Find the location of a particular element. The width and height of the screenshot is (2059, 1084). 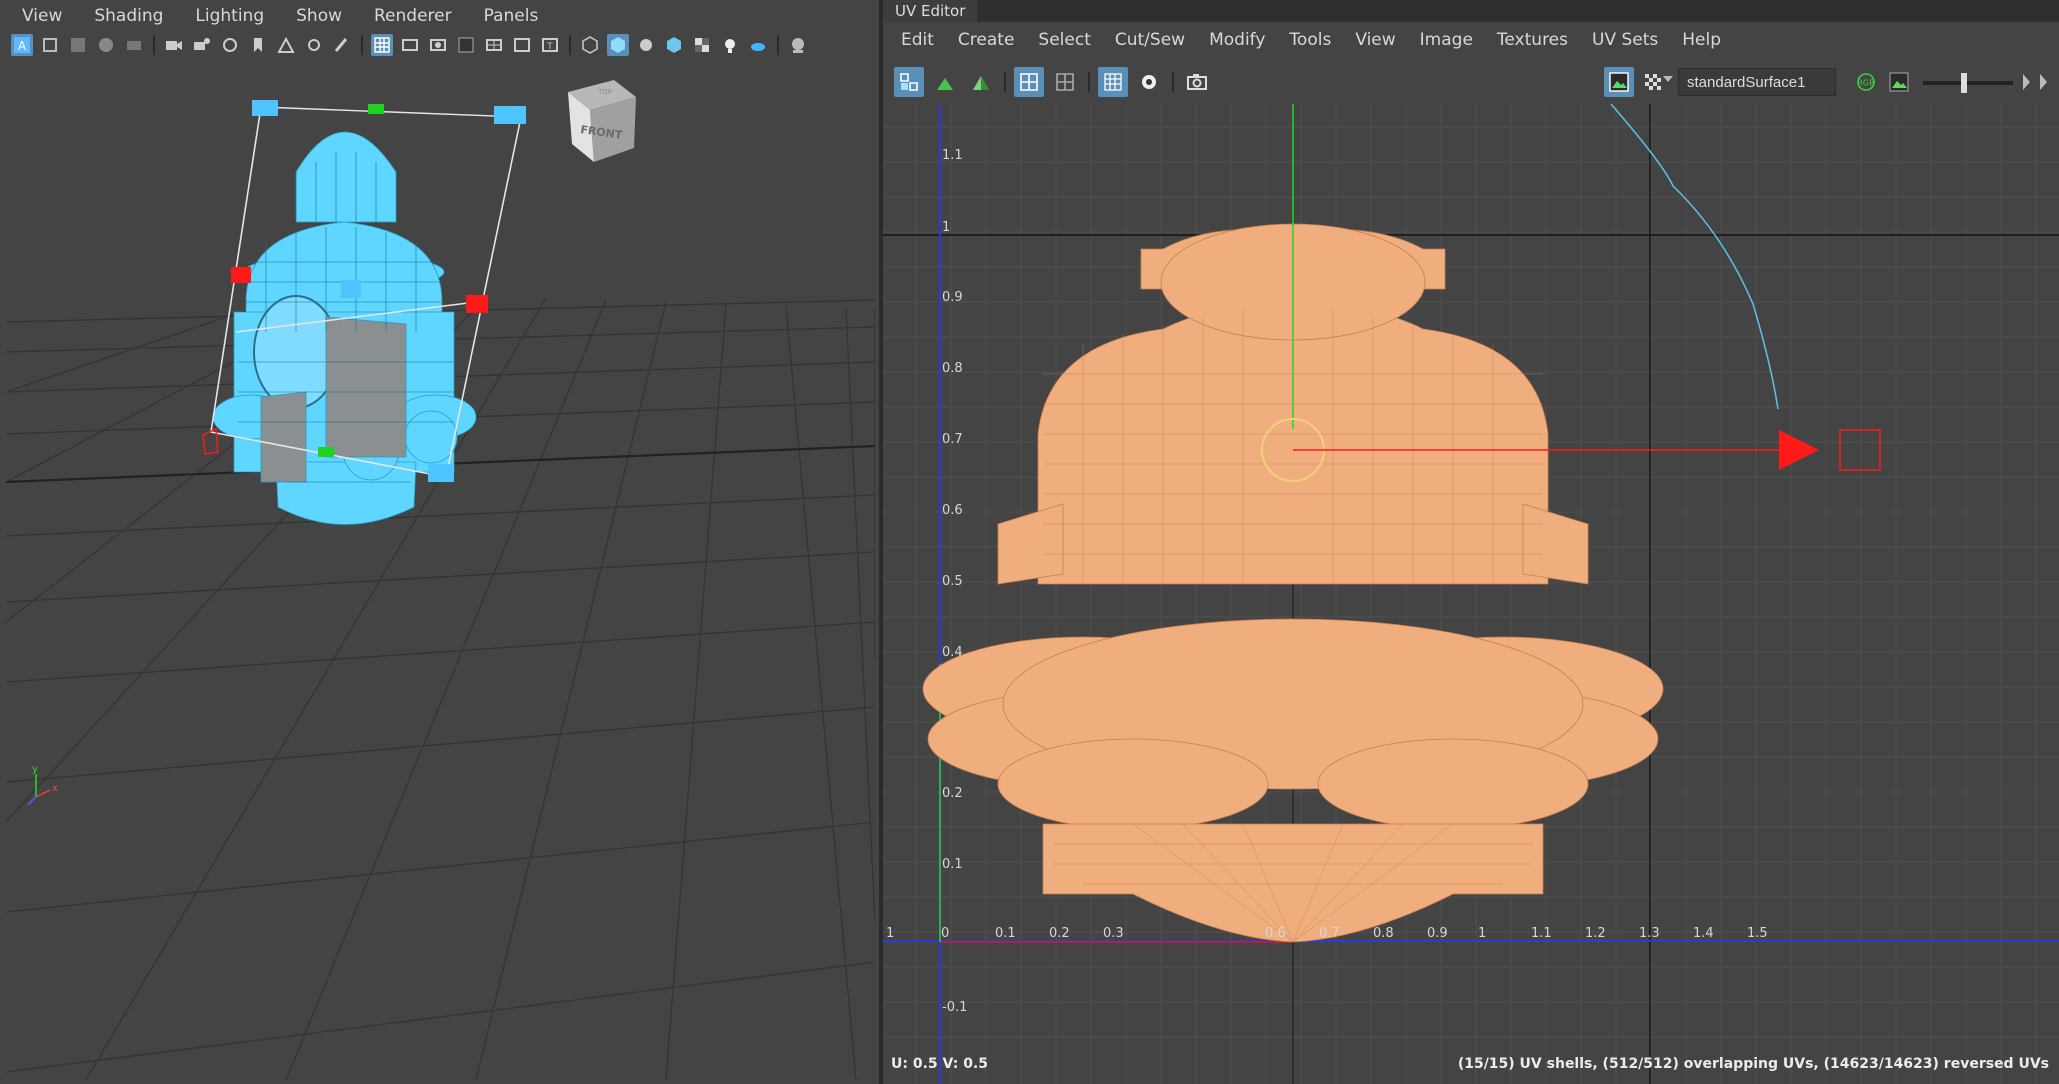

brightness-slider-track is located at coordinates (1968, 83).